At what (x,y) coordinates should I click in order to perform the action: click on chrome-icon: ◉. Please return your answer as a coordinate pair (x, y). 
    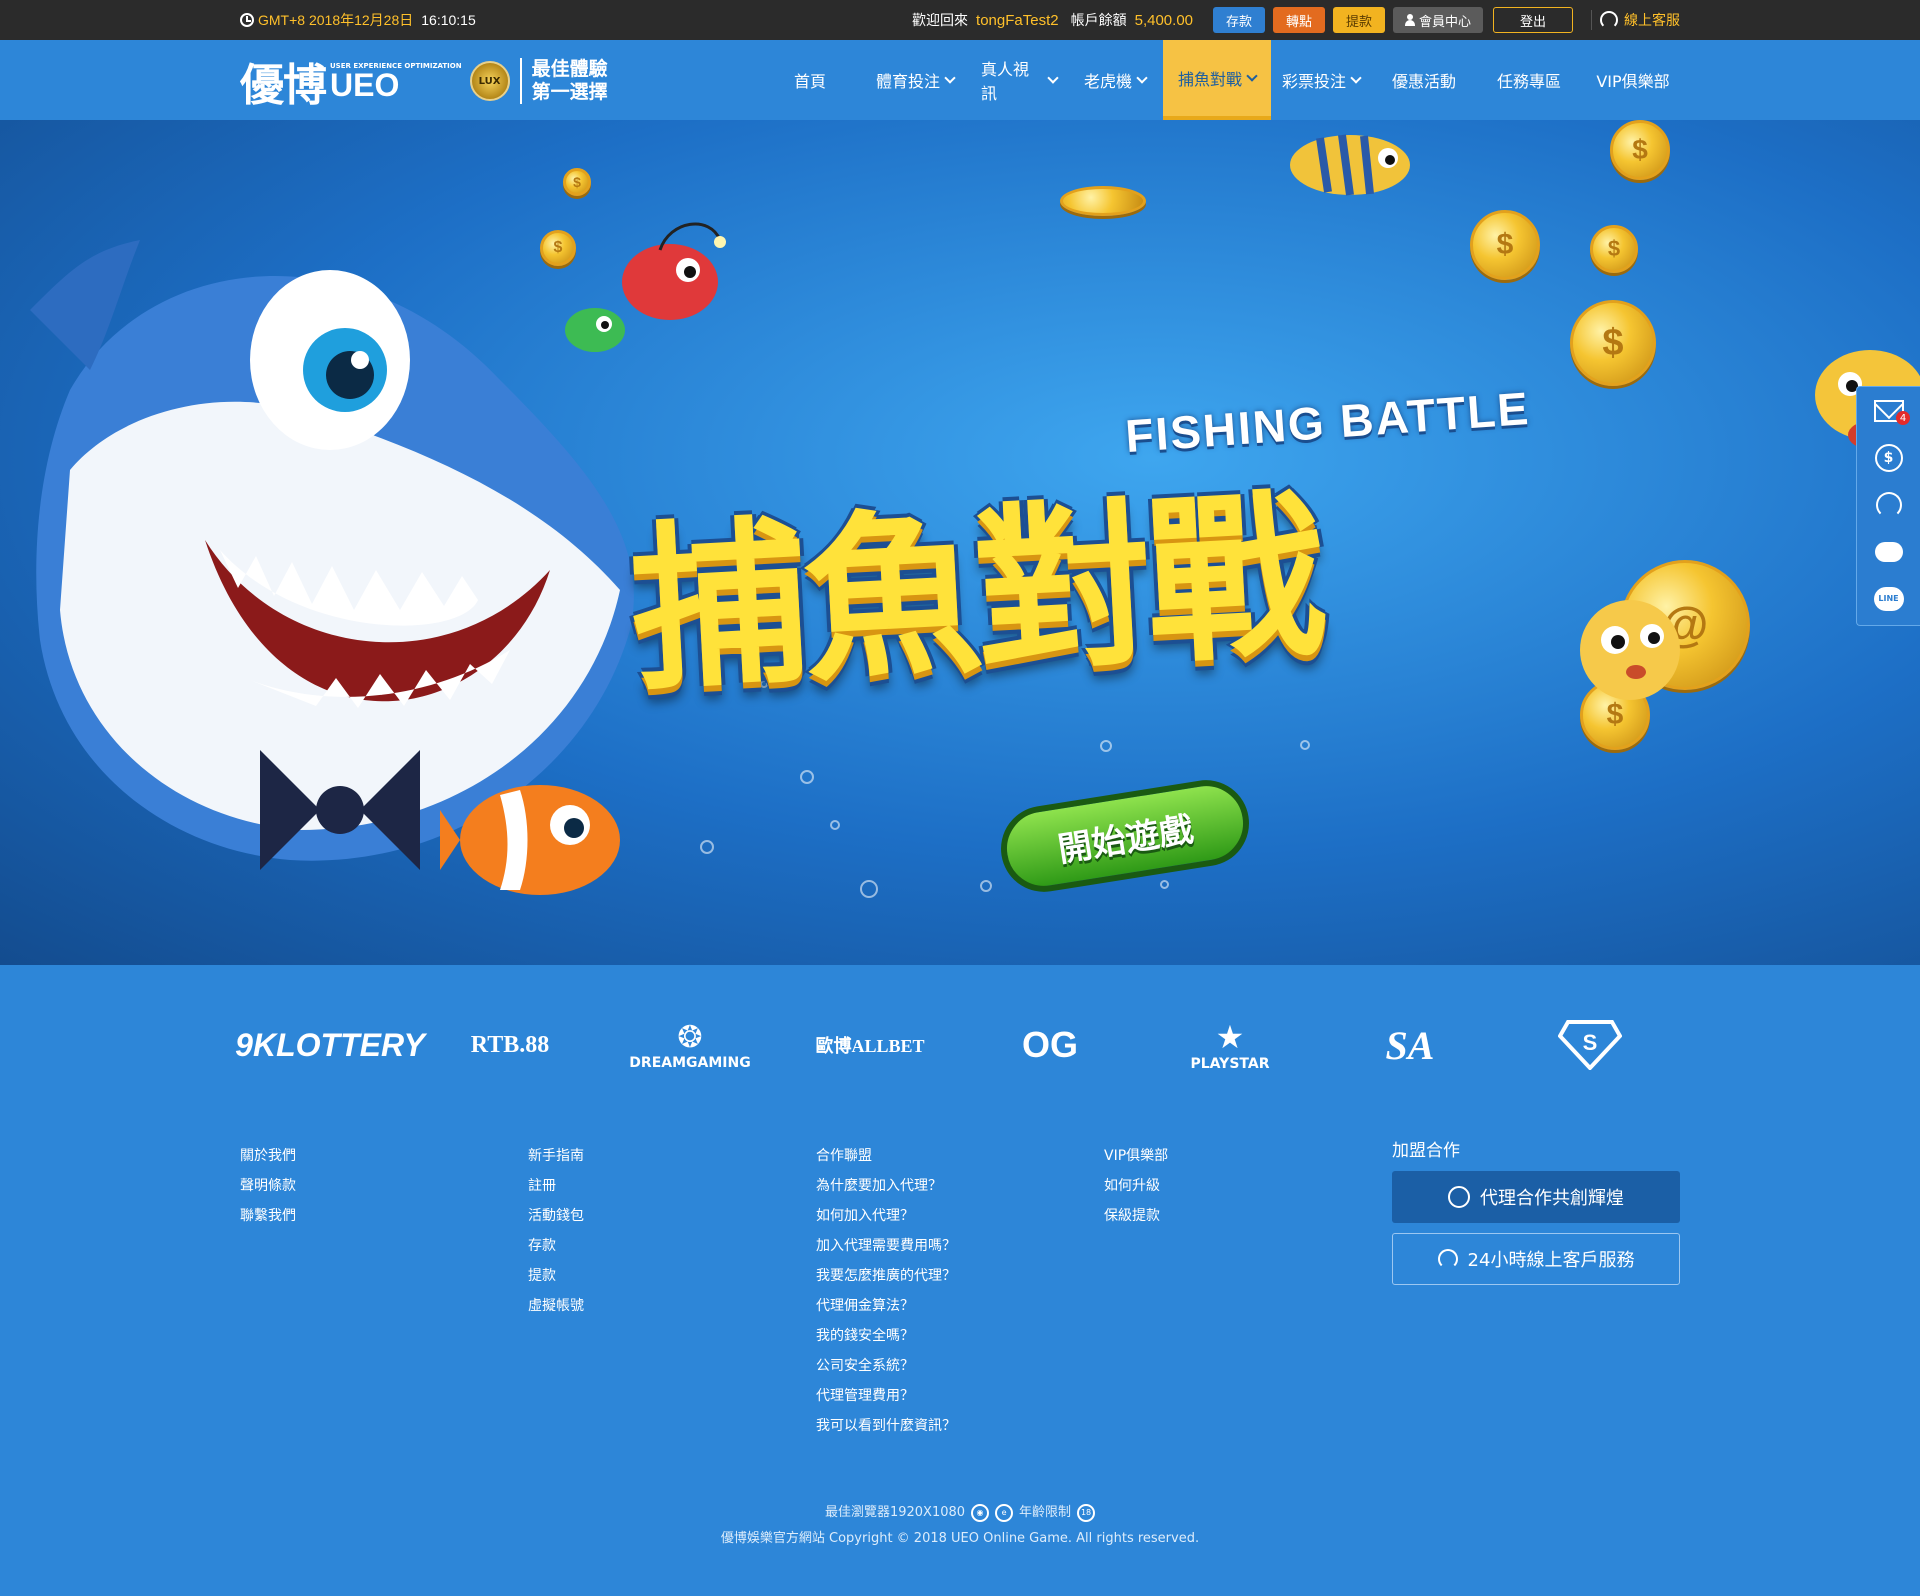
    Looking at the image, I should click on (980, 1513).